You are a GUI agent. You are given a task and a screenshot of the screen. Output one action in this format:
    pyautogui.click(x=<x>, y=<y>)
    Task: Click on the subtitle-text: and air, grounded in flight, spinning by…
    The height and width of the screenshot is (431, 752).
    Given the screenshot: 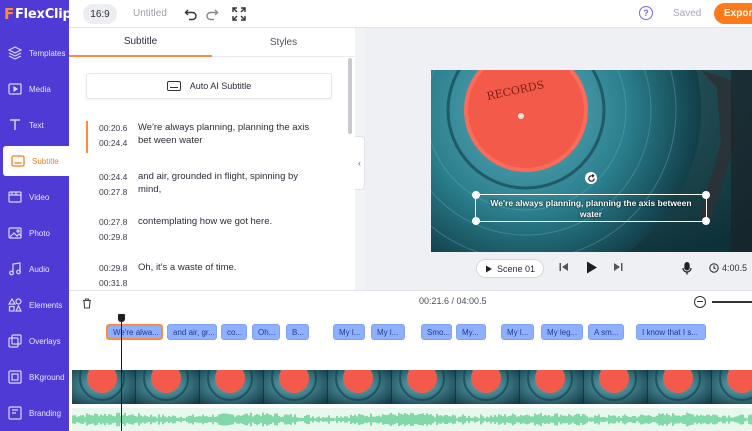 What is the action you would take?
    pyautogui.click(x=230, y=183)
    